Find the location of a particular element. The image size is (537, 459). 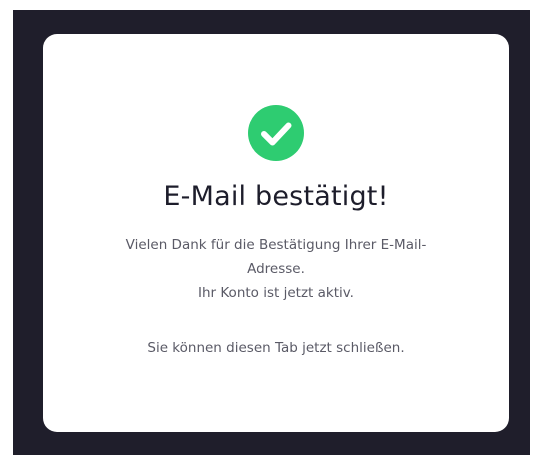

message-line: Adresse. is located at coordinates (276, 269).